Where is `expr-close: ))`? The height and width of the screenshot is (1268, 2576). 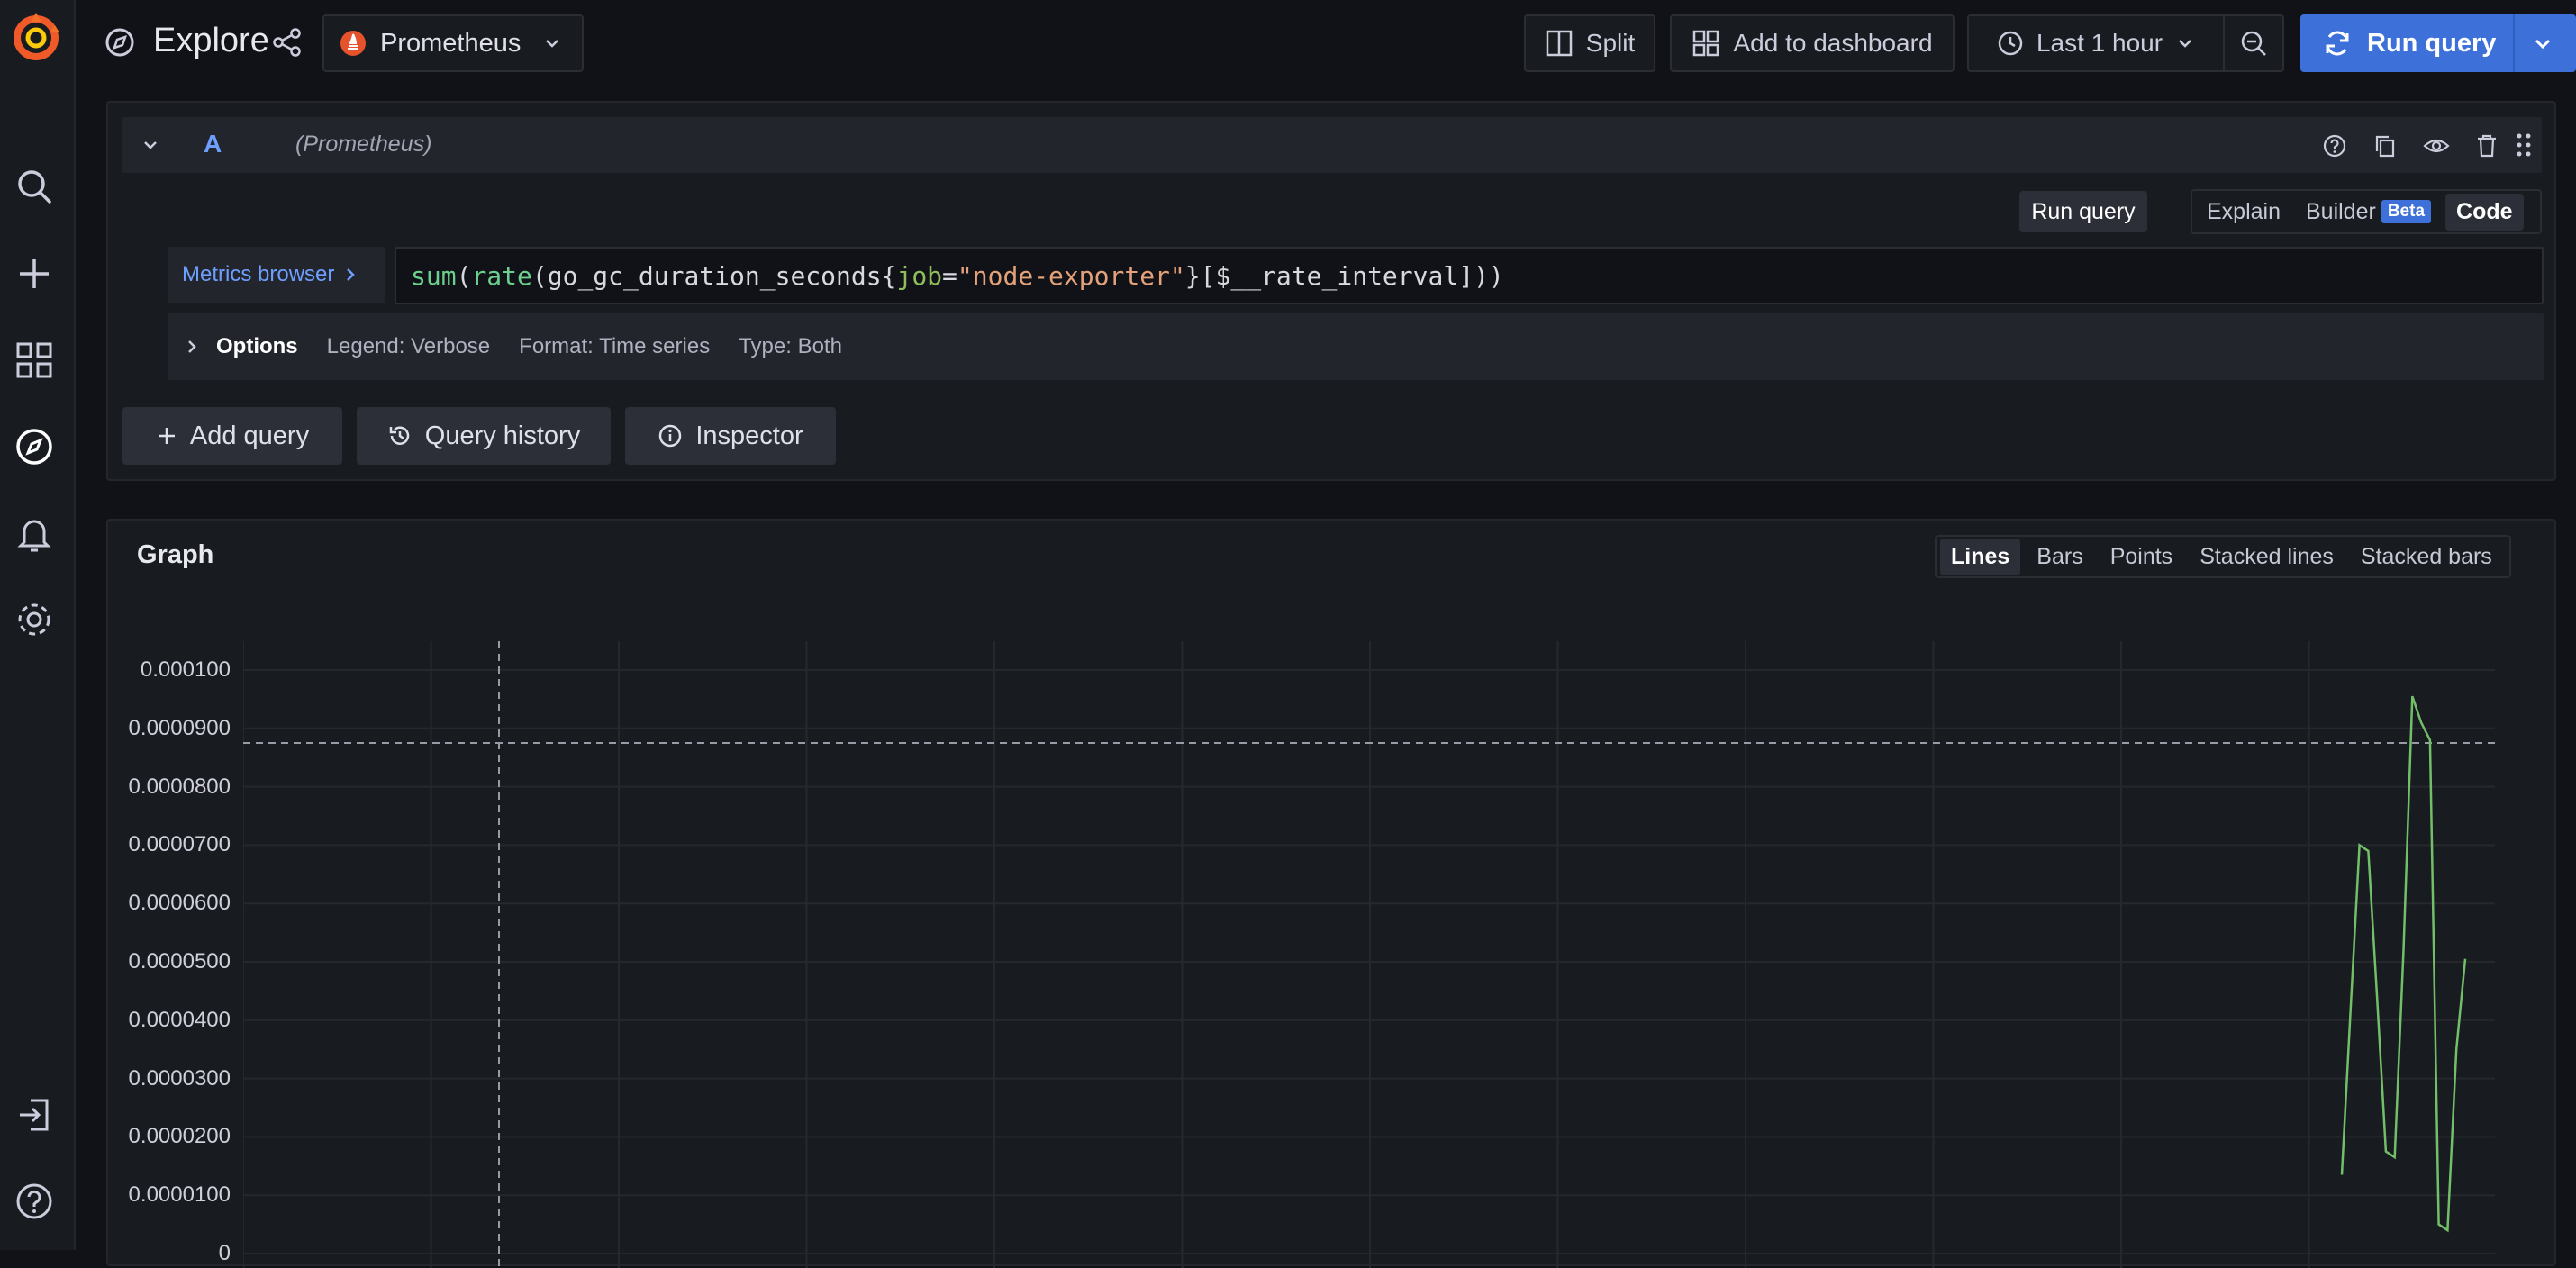 expr-close: )) is located at coordinates (1489, 275).